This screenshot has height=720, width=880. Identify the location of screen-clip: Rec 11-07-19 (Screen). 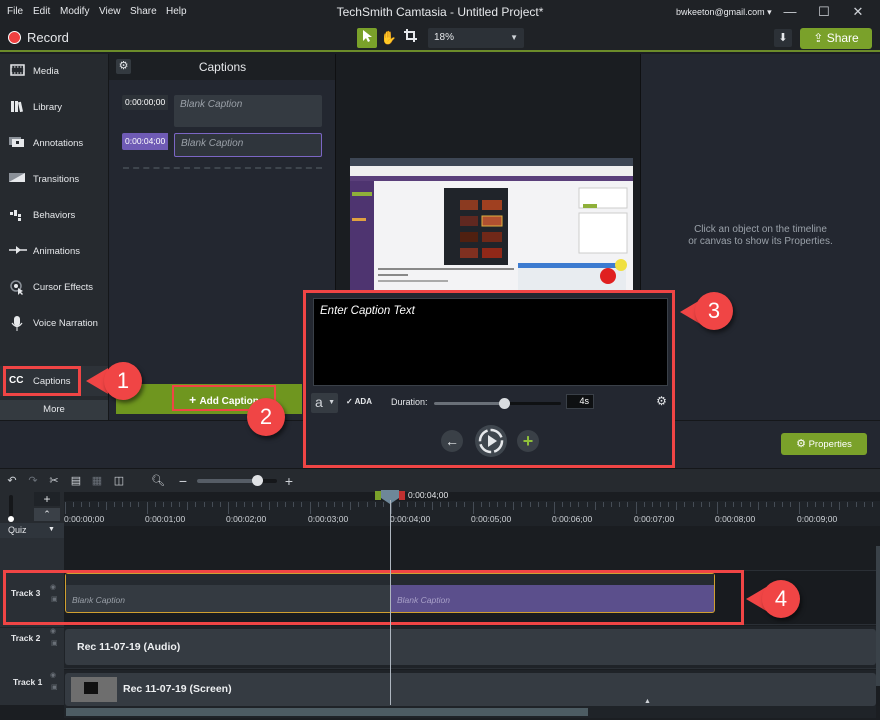
(470, 689).